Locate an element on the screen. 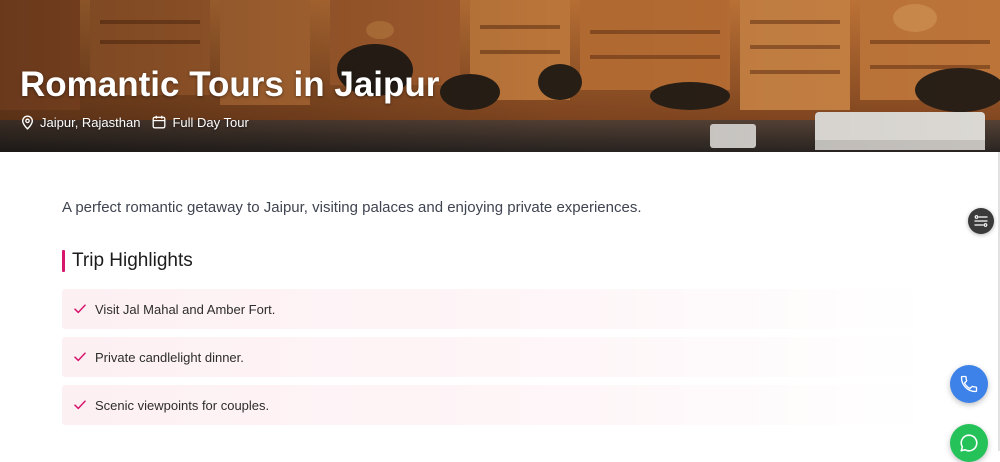 The height and width of the screenshot is (462, 1000). highlight-text: Scenic viewpoints for couples. is located at coordinates (182, 405).